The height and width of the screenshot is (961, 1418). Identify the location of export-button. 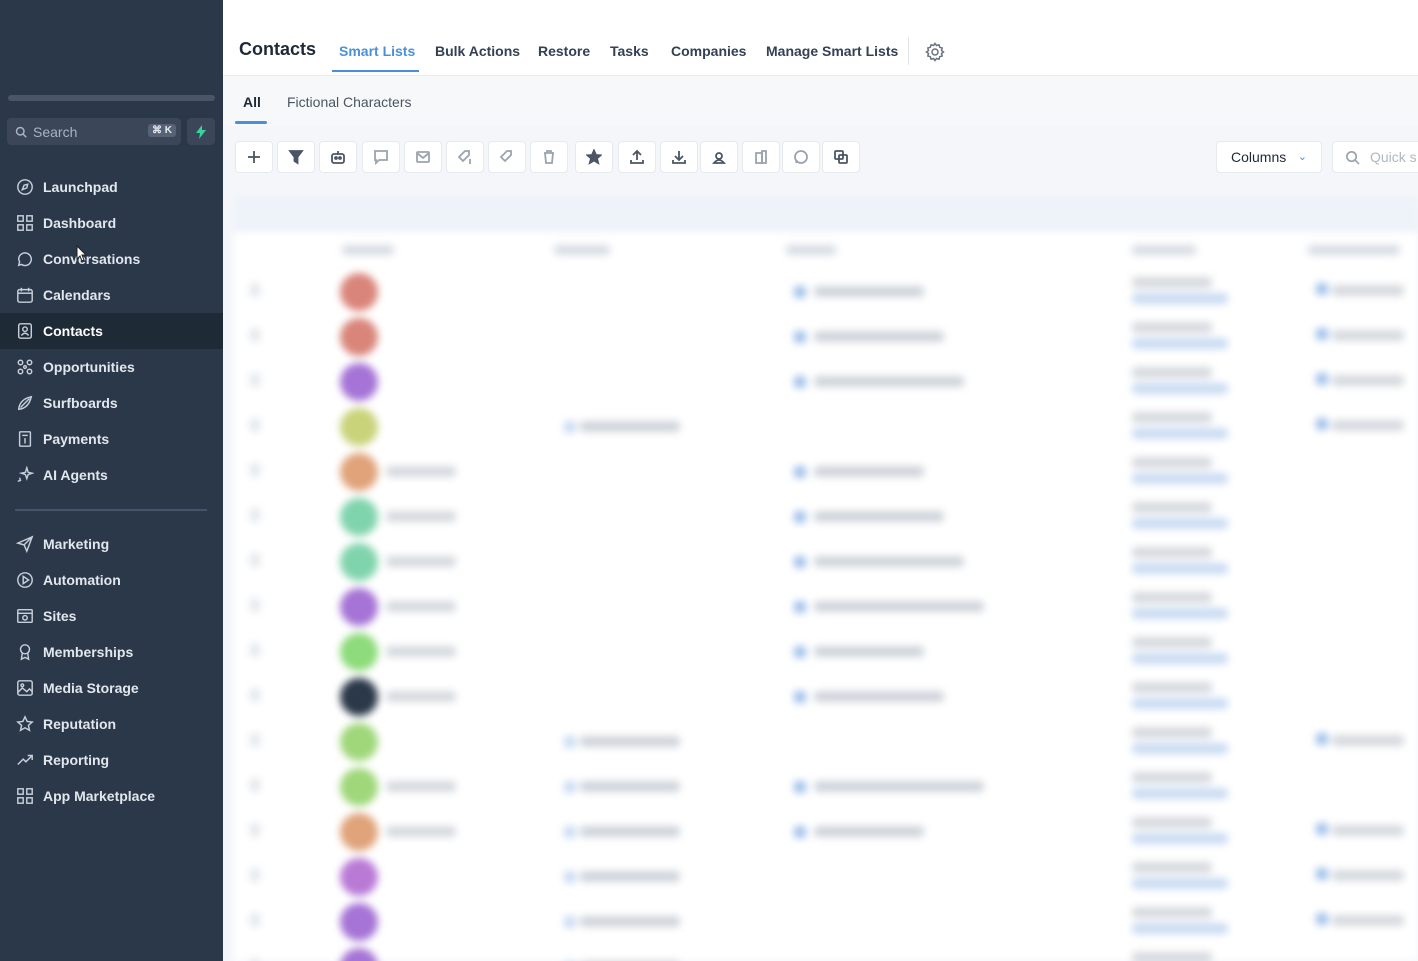
(637, 157).